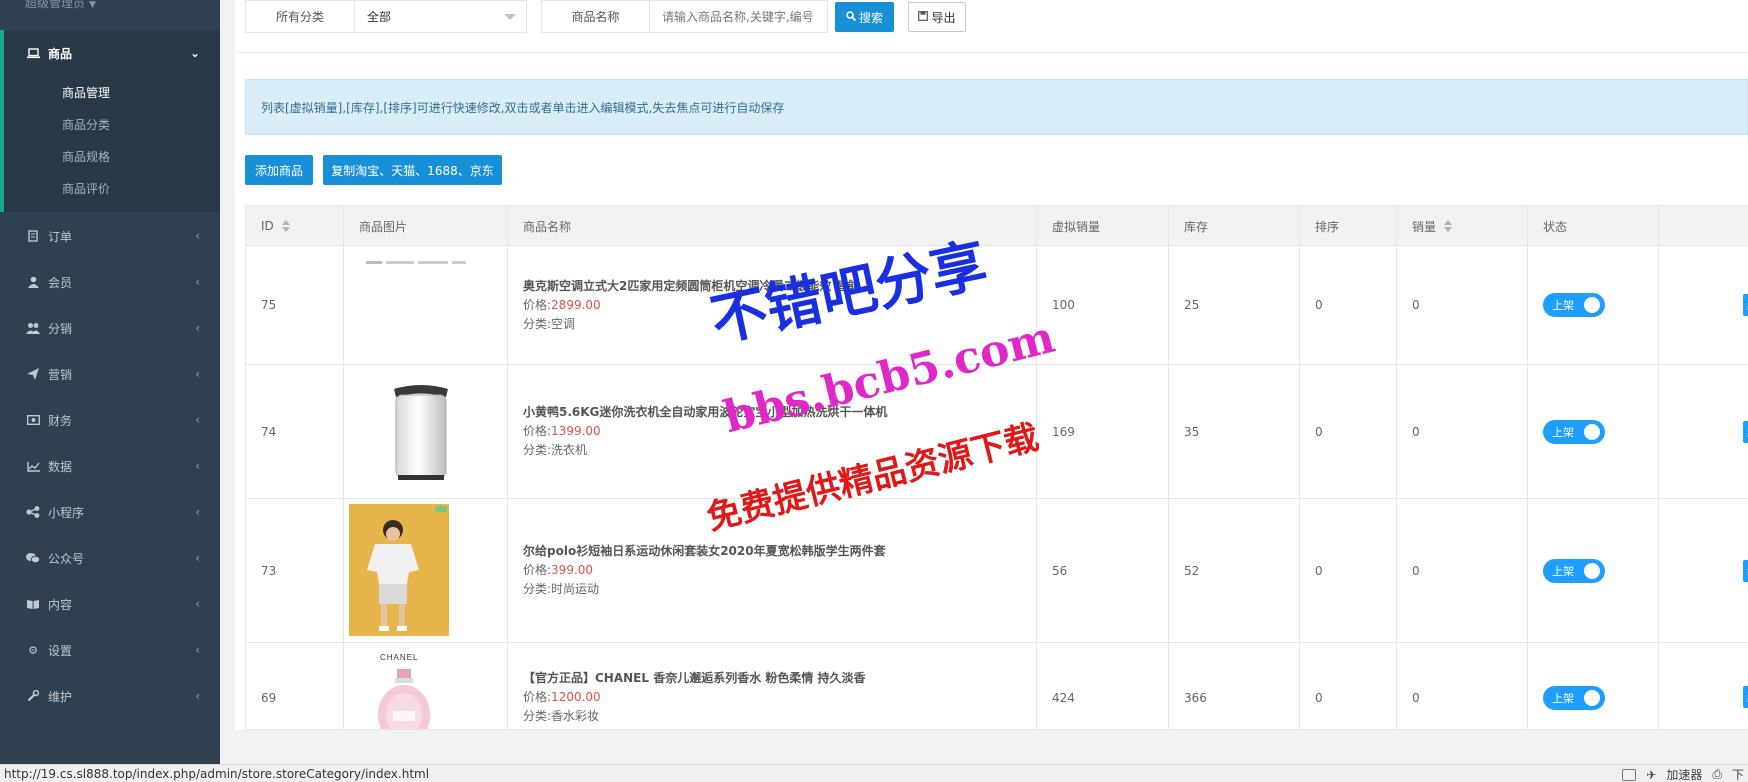 The width and height of the screenshot is (1748, 782). What do you see at coordinates (1103, 305) in the screenshot?
I see `cell-virtual-sales: 100` at bounding box center [1103, 305].